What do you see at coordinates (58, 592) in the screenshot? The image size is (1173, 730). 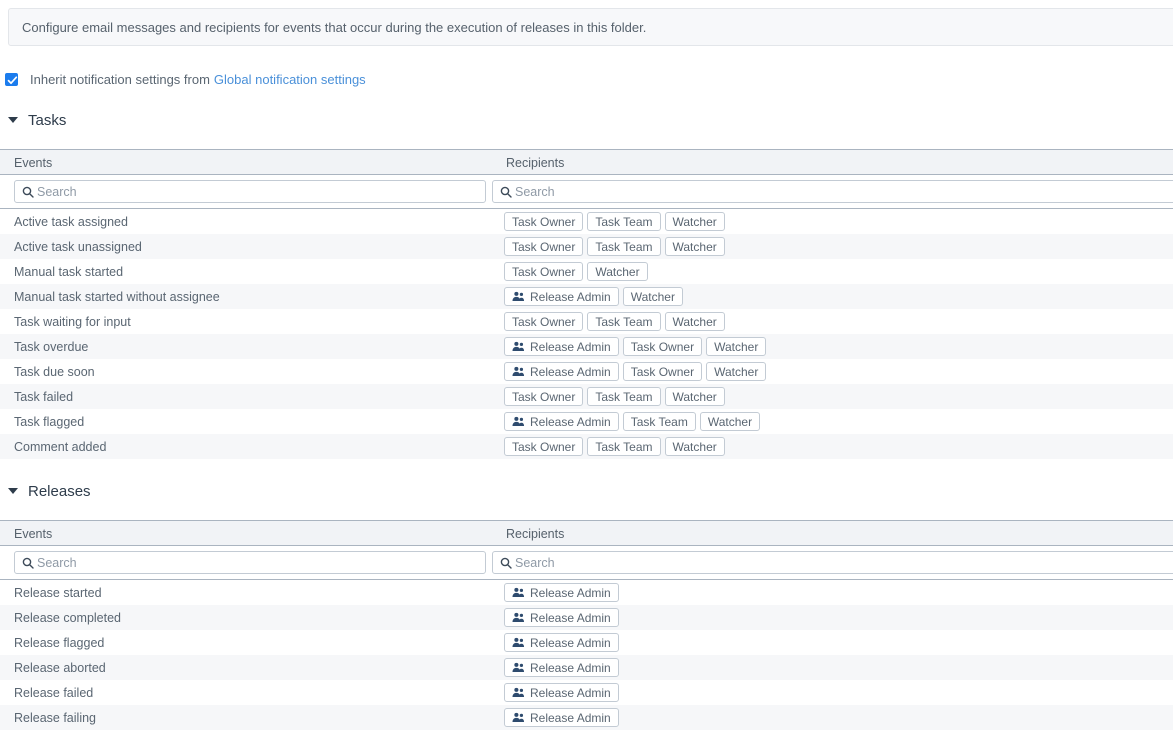 I see `event-name: Release started` at bounding box center [58, 592].